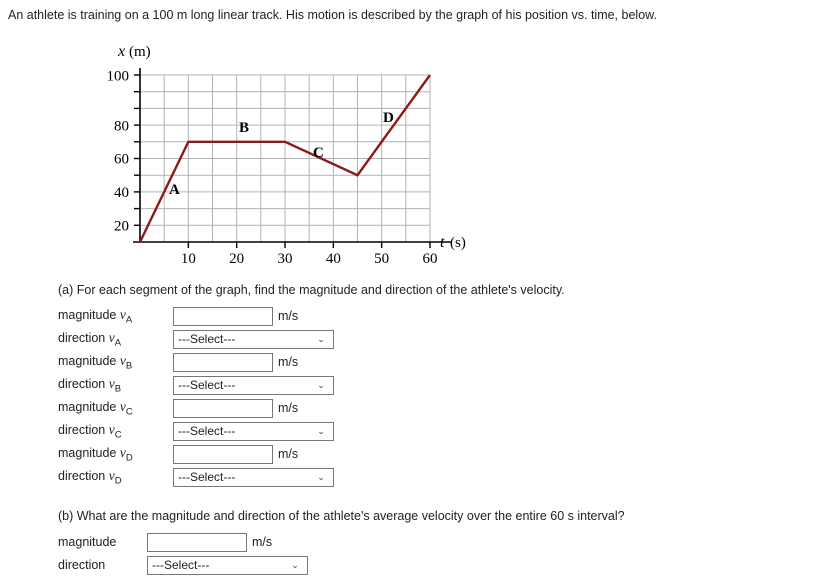 The height and width of the screenshot is (576, 837). I want to click on x-tick-10: 10, so click(188, 258).